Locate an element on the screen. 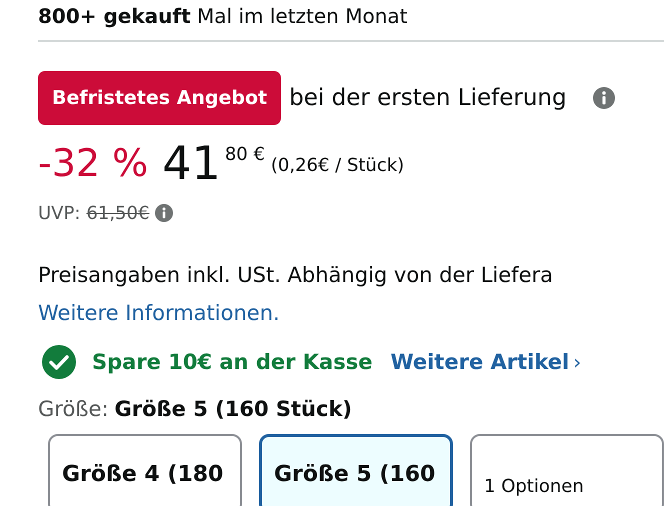 The image size is (664, 506). size-option: 1 Optionen is located at coordinates (567, 470).